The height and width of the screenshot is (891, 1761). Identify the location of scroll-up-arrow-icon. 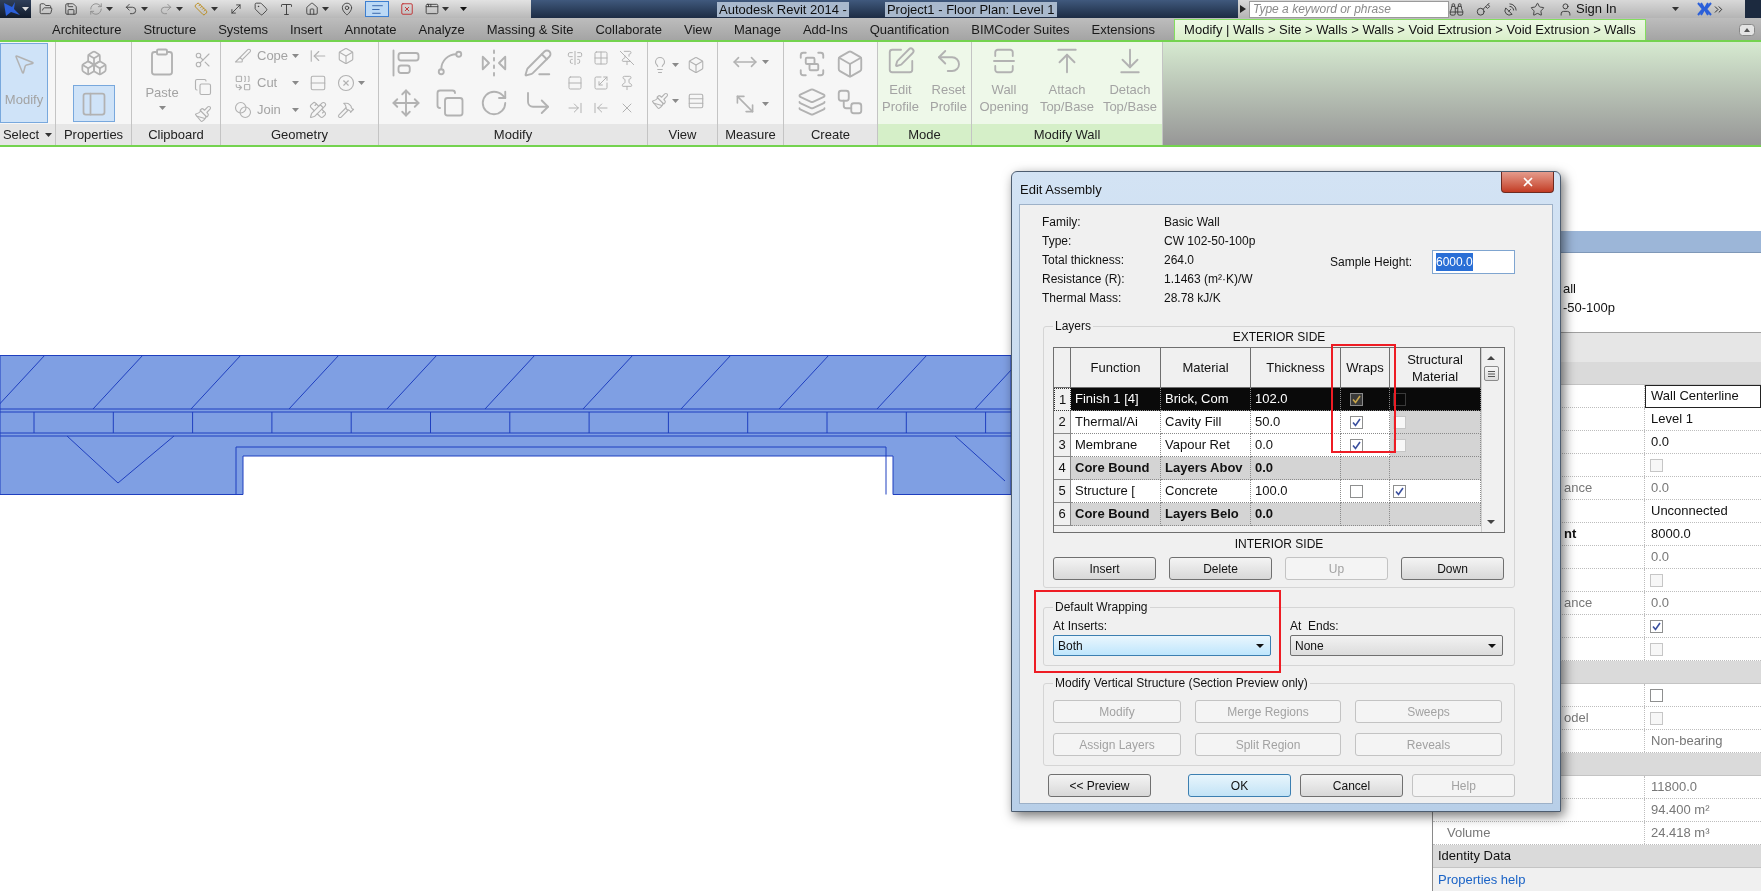
(1491, 358).